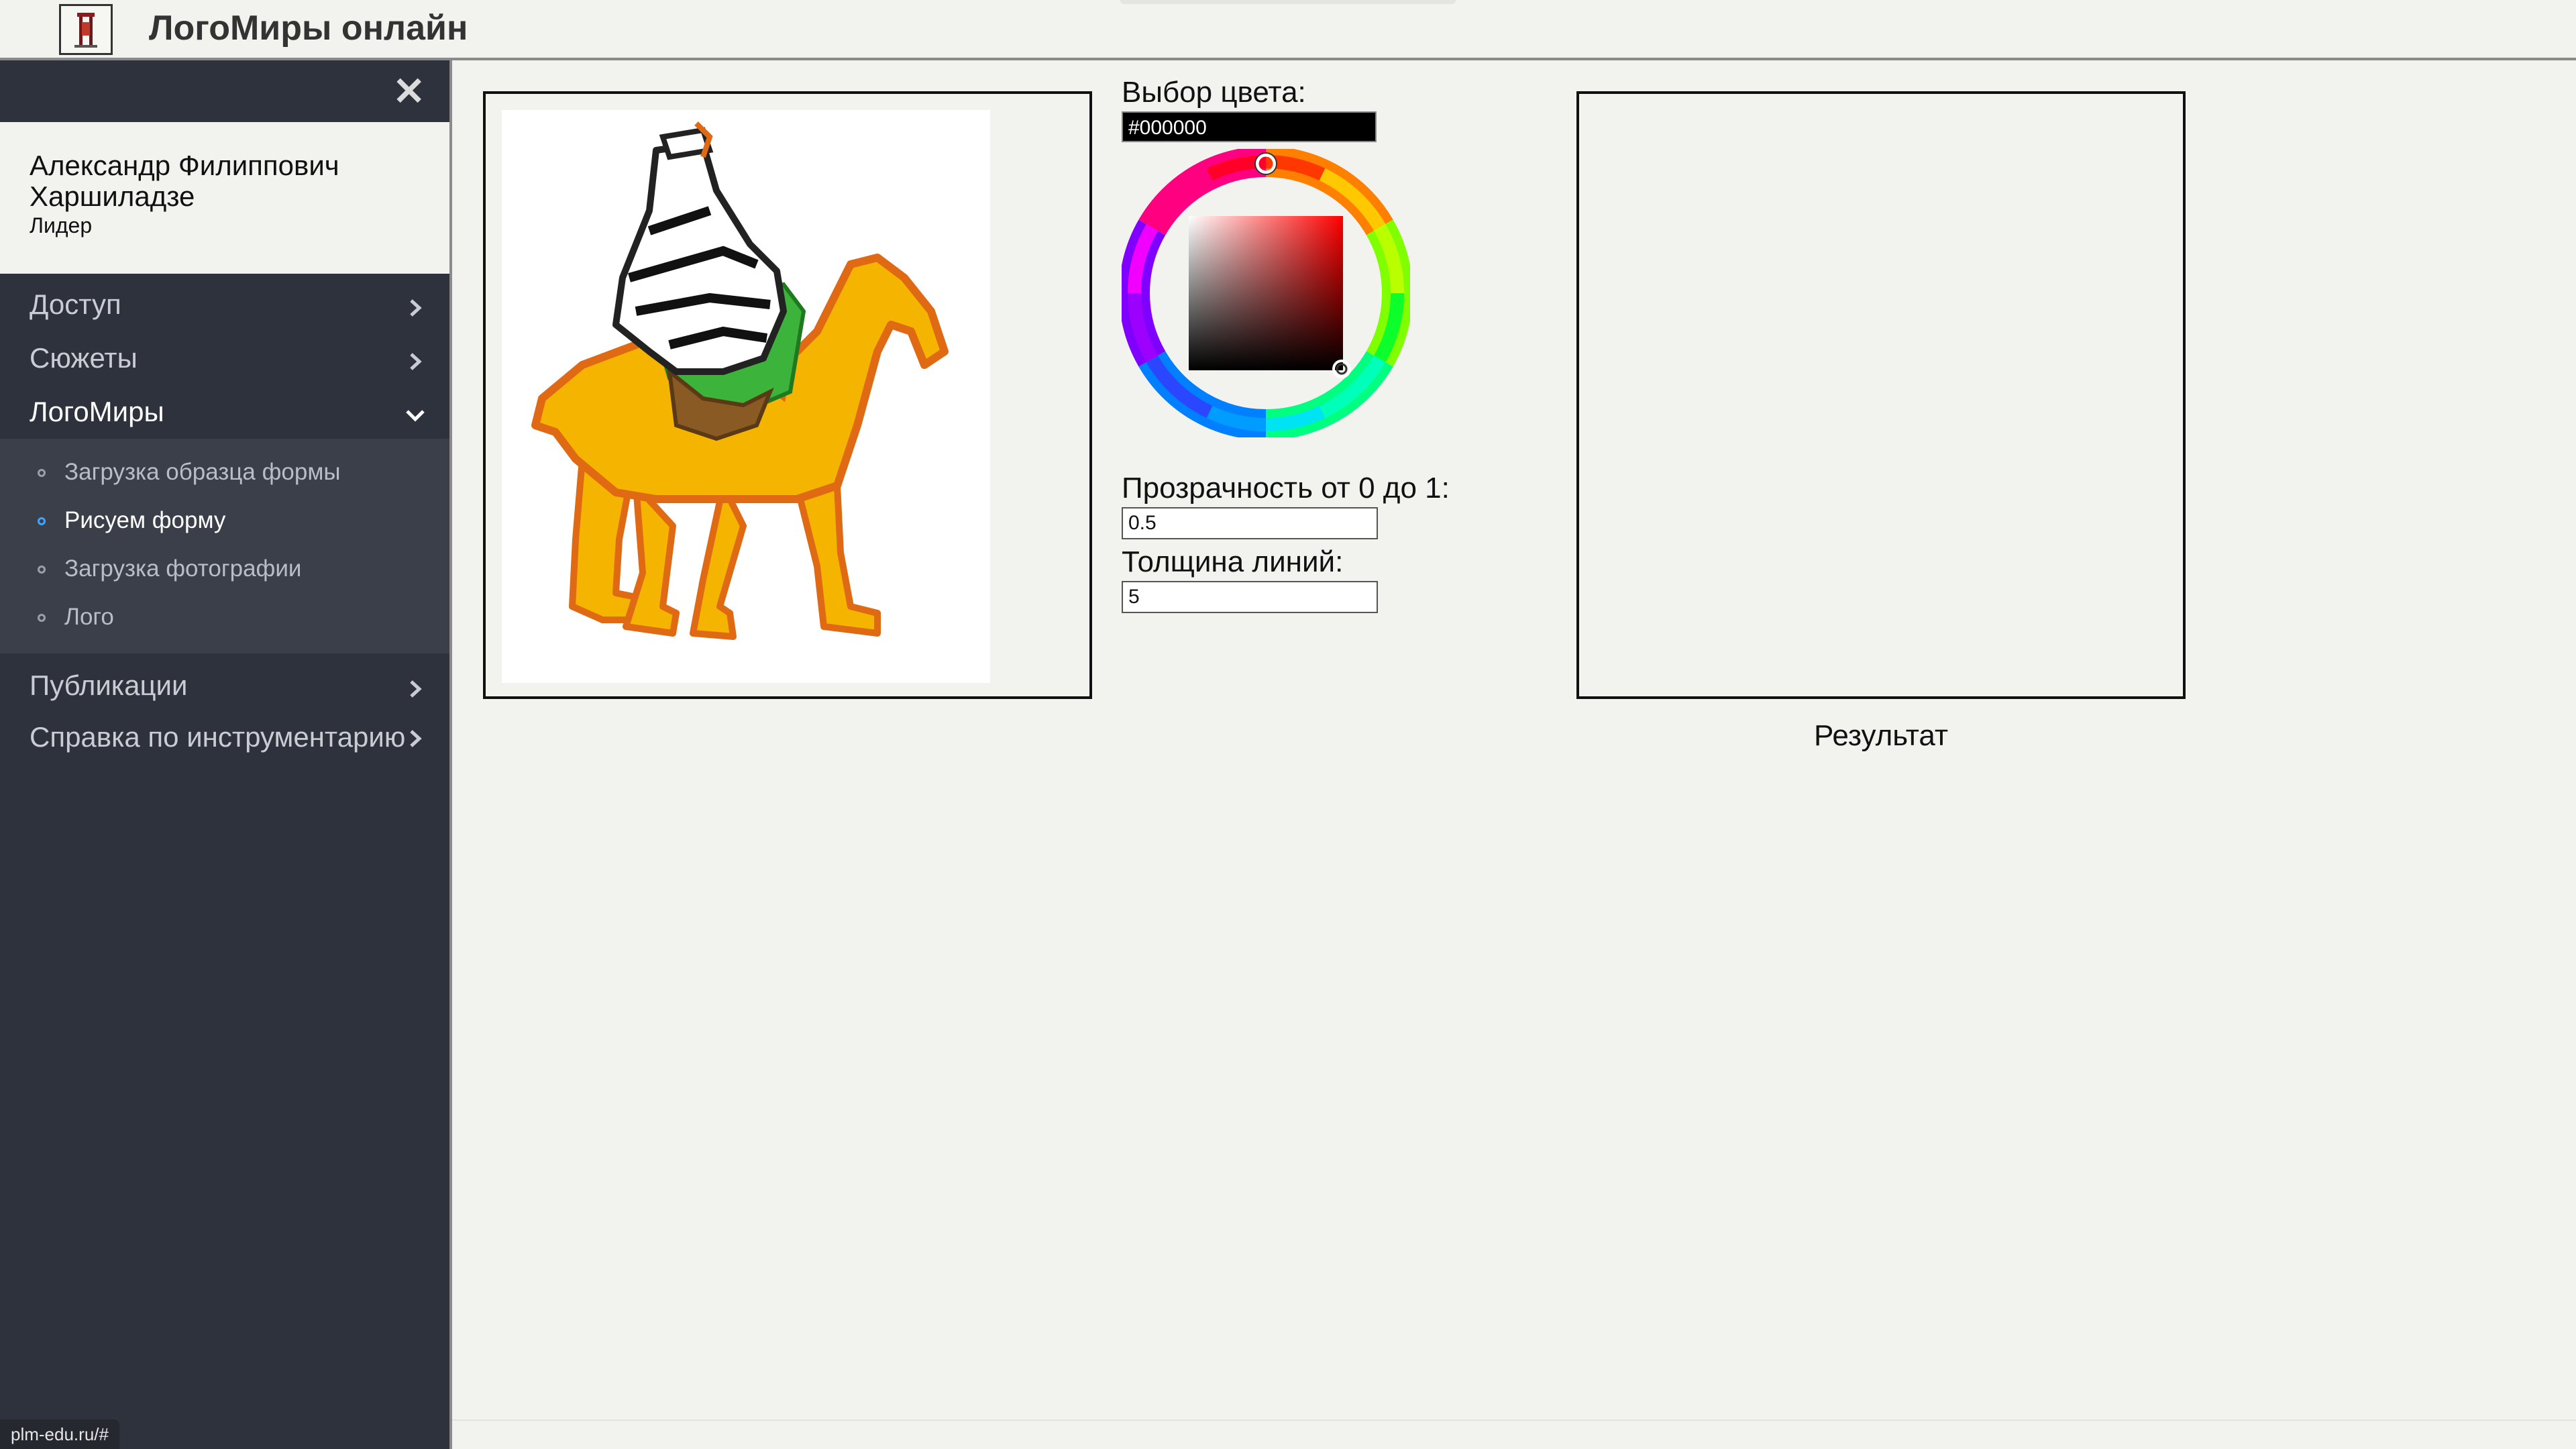 This screenshot has width=2576, height=1449. I want to click on sidebar-item-help: Справка по инструментарию, so click(224, 756).